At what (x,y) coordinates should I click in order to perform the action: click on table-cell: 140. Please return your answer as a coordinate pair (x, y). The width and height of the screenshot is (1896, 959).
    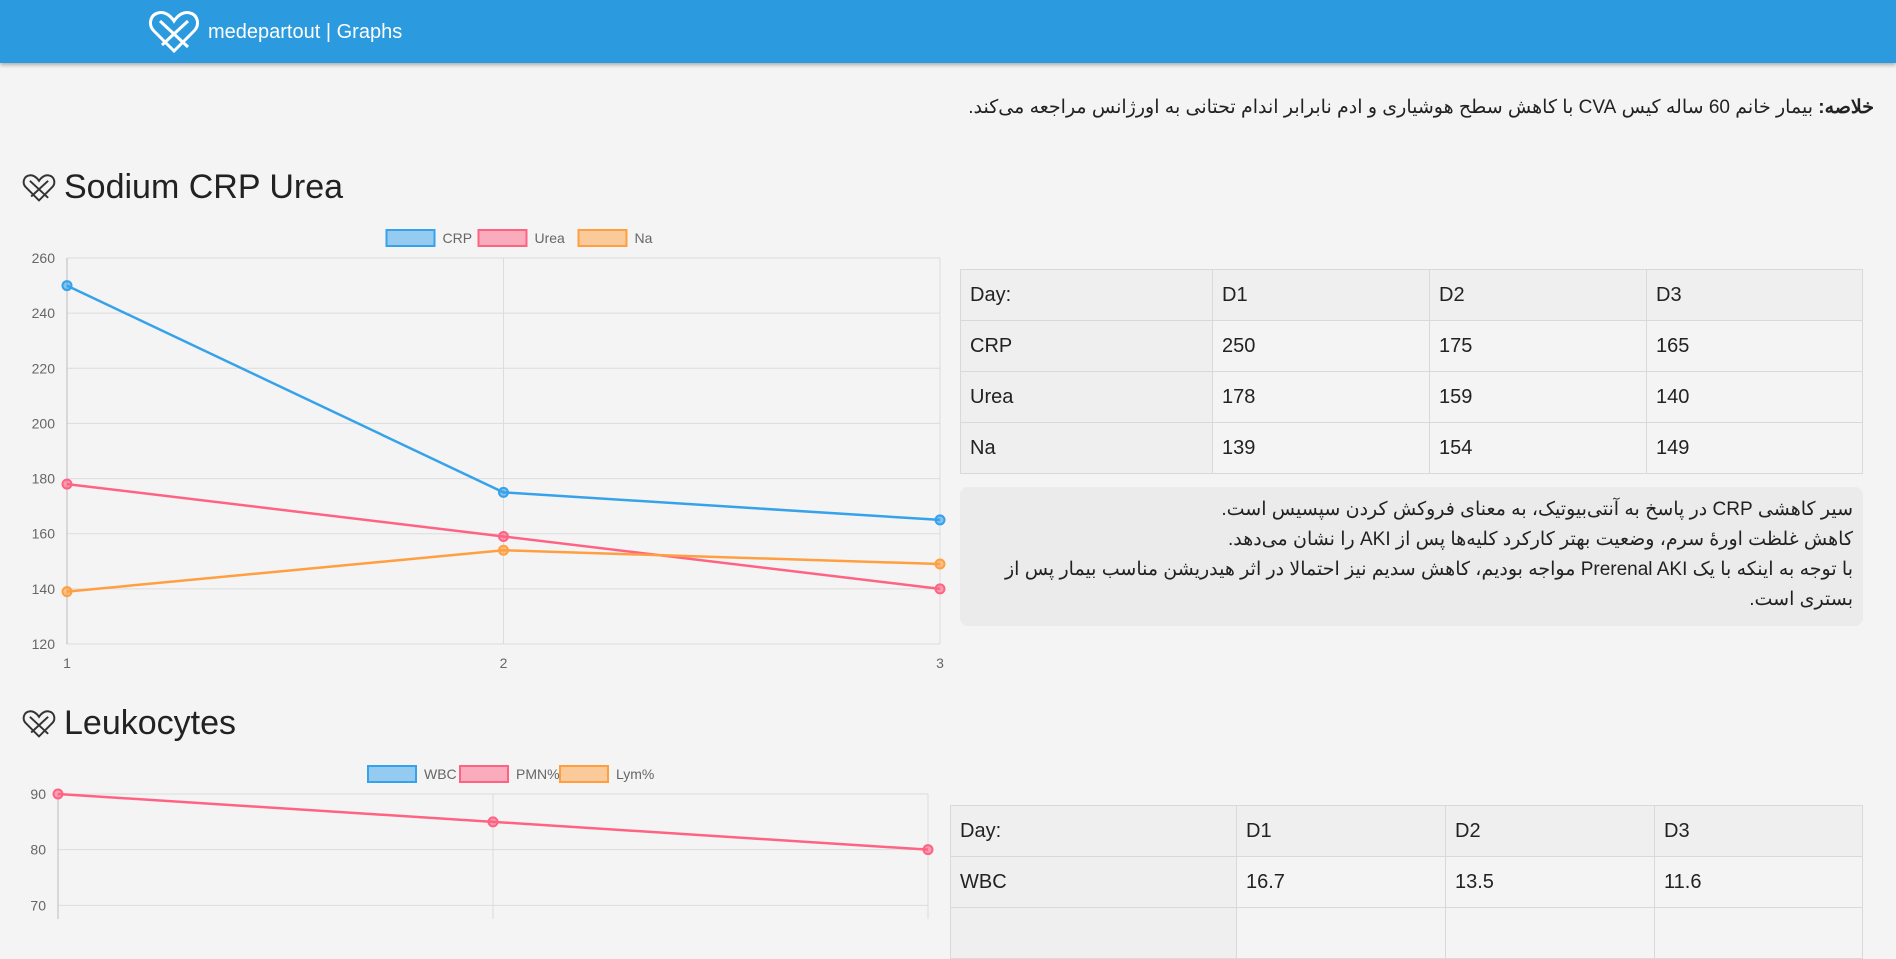
    Looking at the image, I should click on (1754, 397).